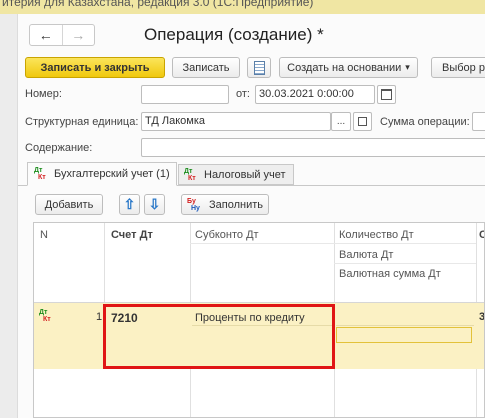 Image resolution: width=485 pixels, height=418 pixels. What do you see at coordinates (185, 94) in the screenshot?
I see `number-field` at bounding box center [185, 94].